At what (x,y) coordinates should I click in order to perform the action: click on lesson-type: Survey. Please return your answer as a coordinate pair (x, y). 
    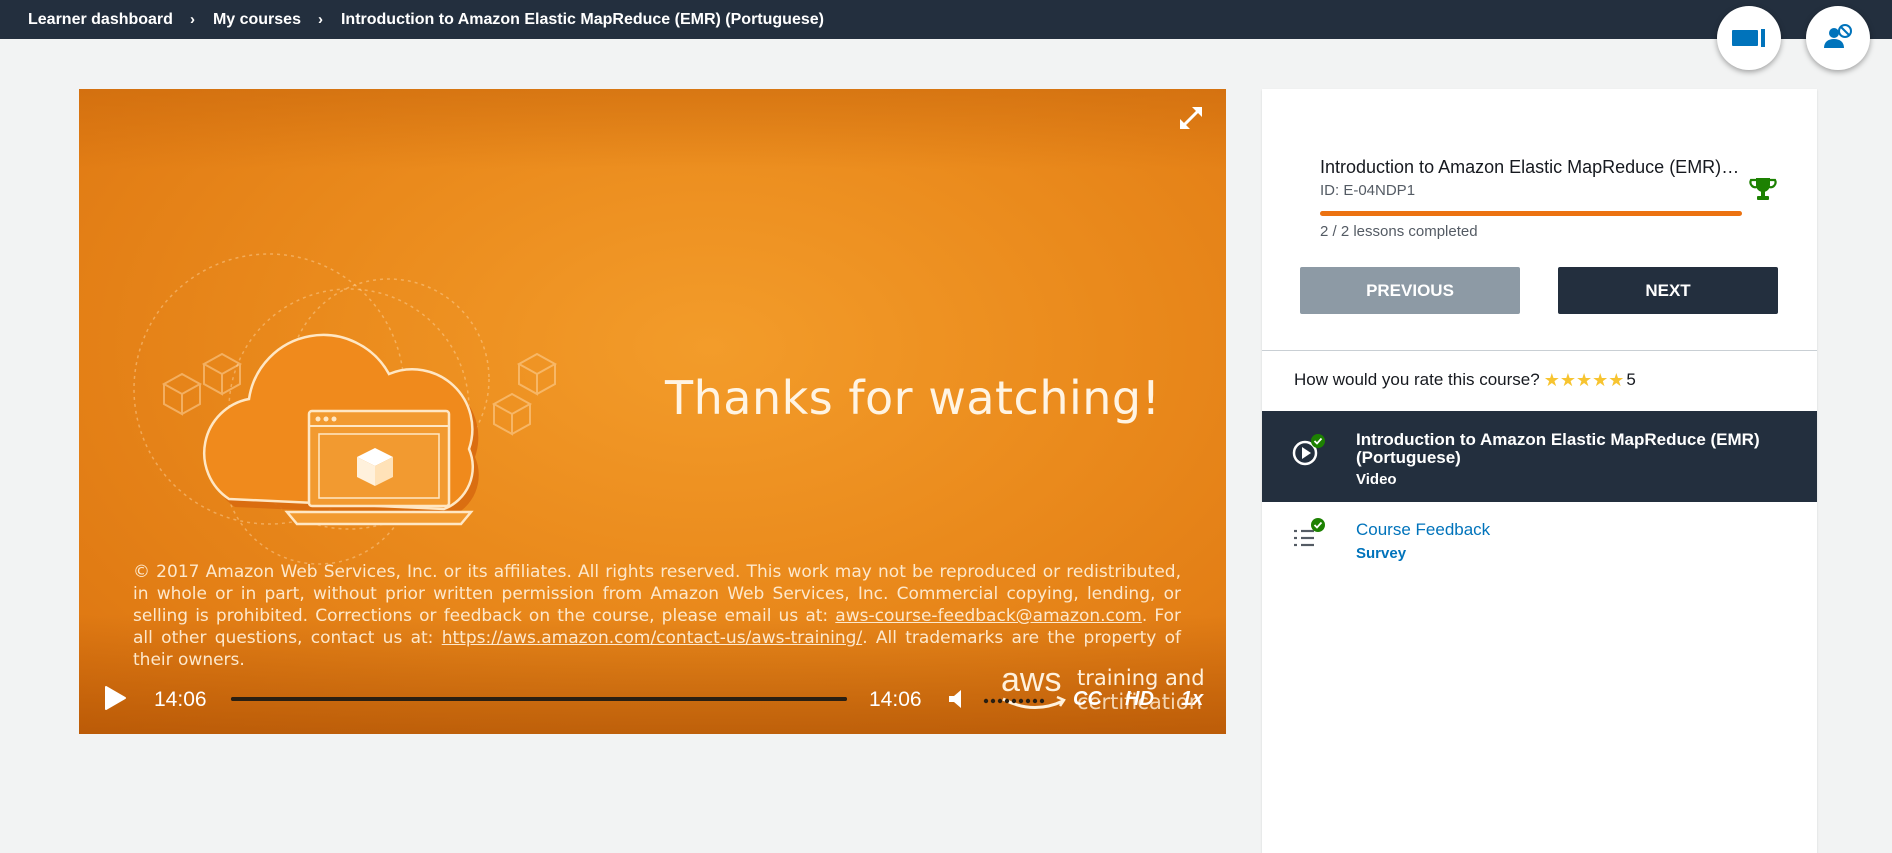
    Looking at the image, I should click on (1381, 553).